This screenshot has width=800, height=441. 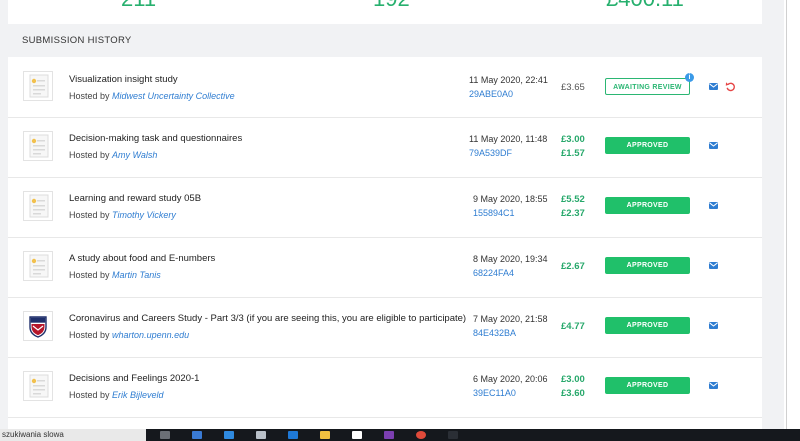 I want to click on status-badge: AWAITING REVIEW, so click(x=647, y=86).